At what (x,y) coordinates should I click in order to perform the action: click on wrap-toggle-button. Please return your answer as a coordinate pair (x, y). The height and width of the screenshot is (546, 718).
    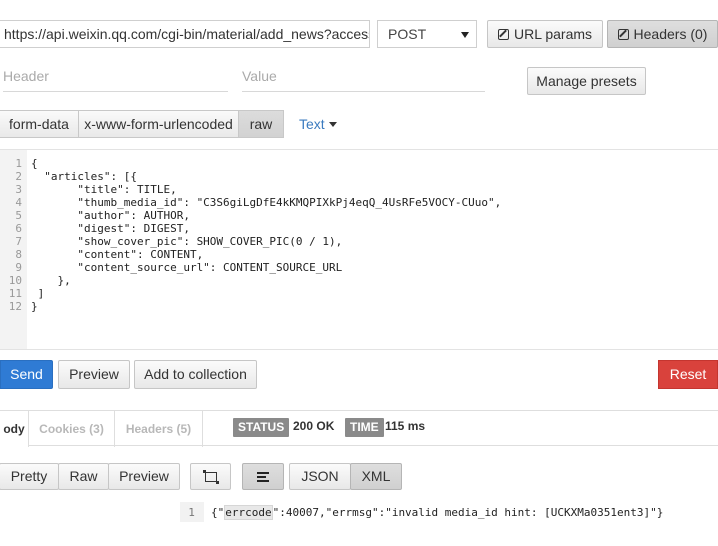
    Looking at the image, I should click on (210, 476).